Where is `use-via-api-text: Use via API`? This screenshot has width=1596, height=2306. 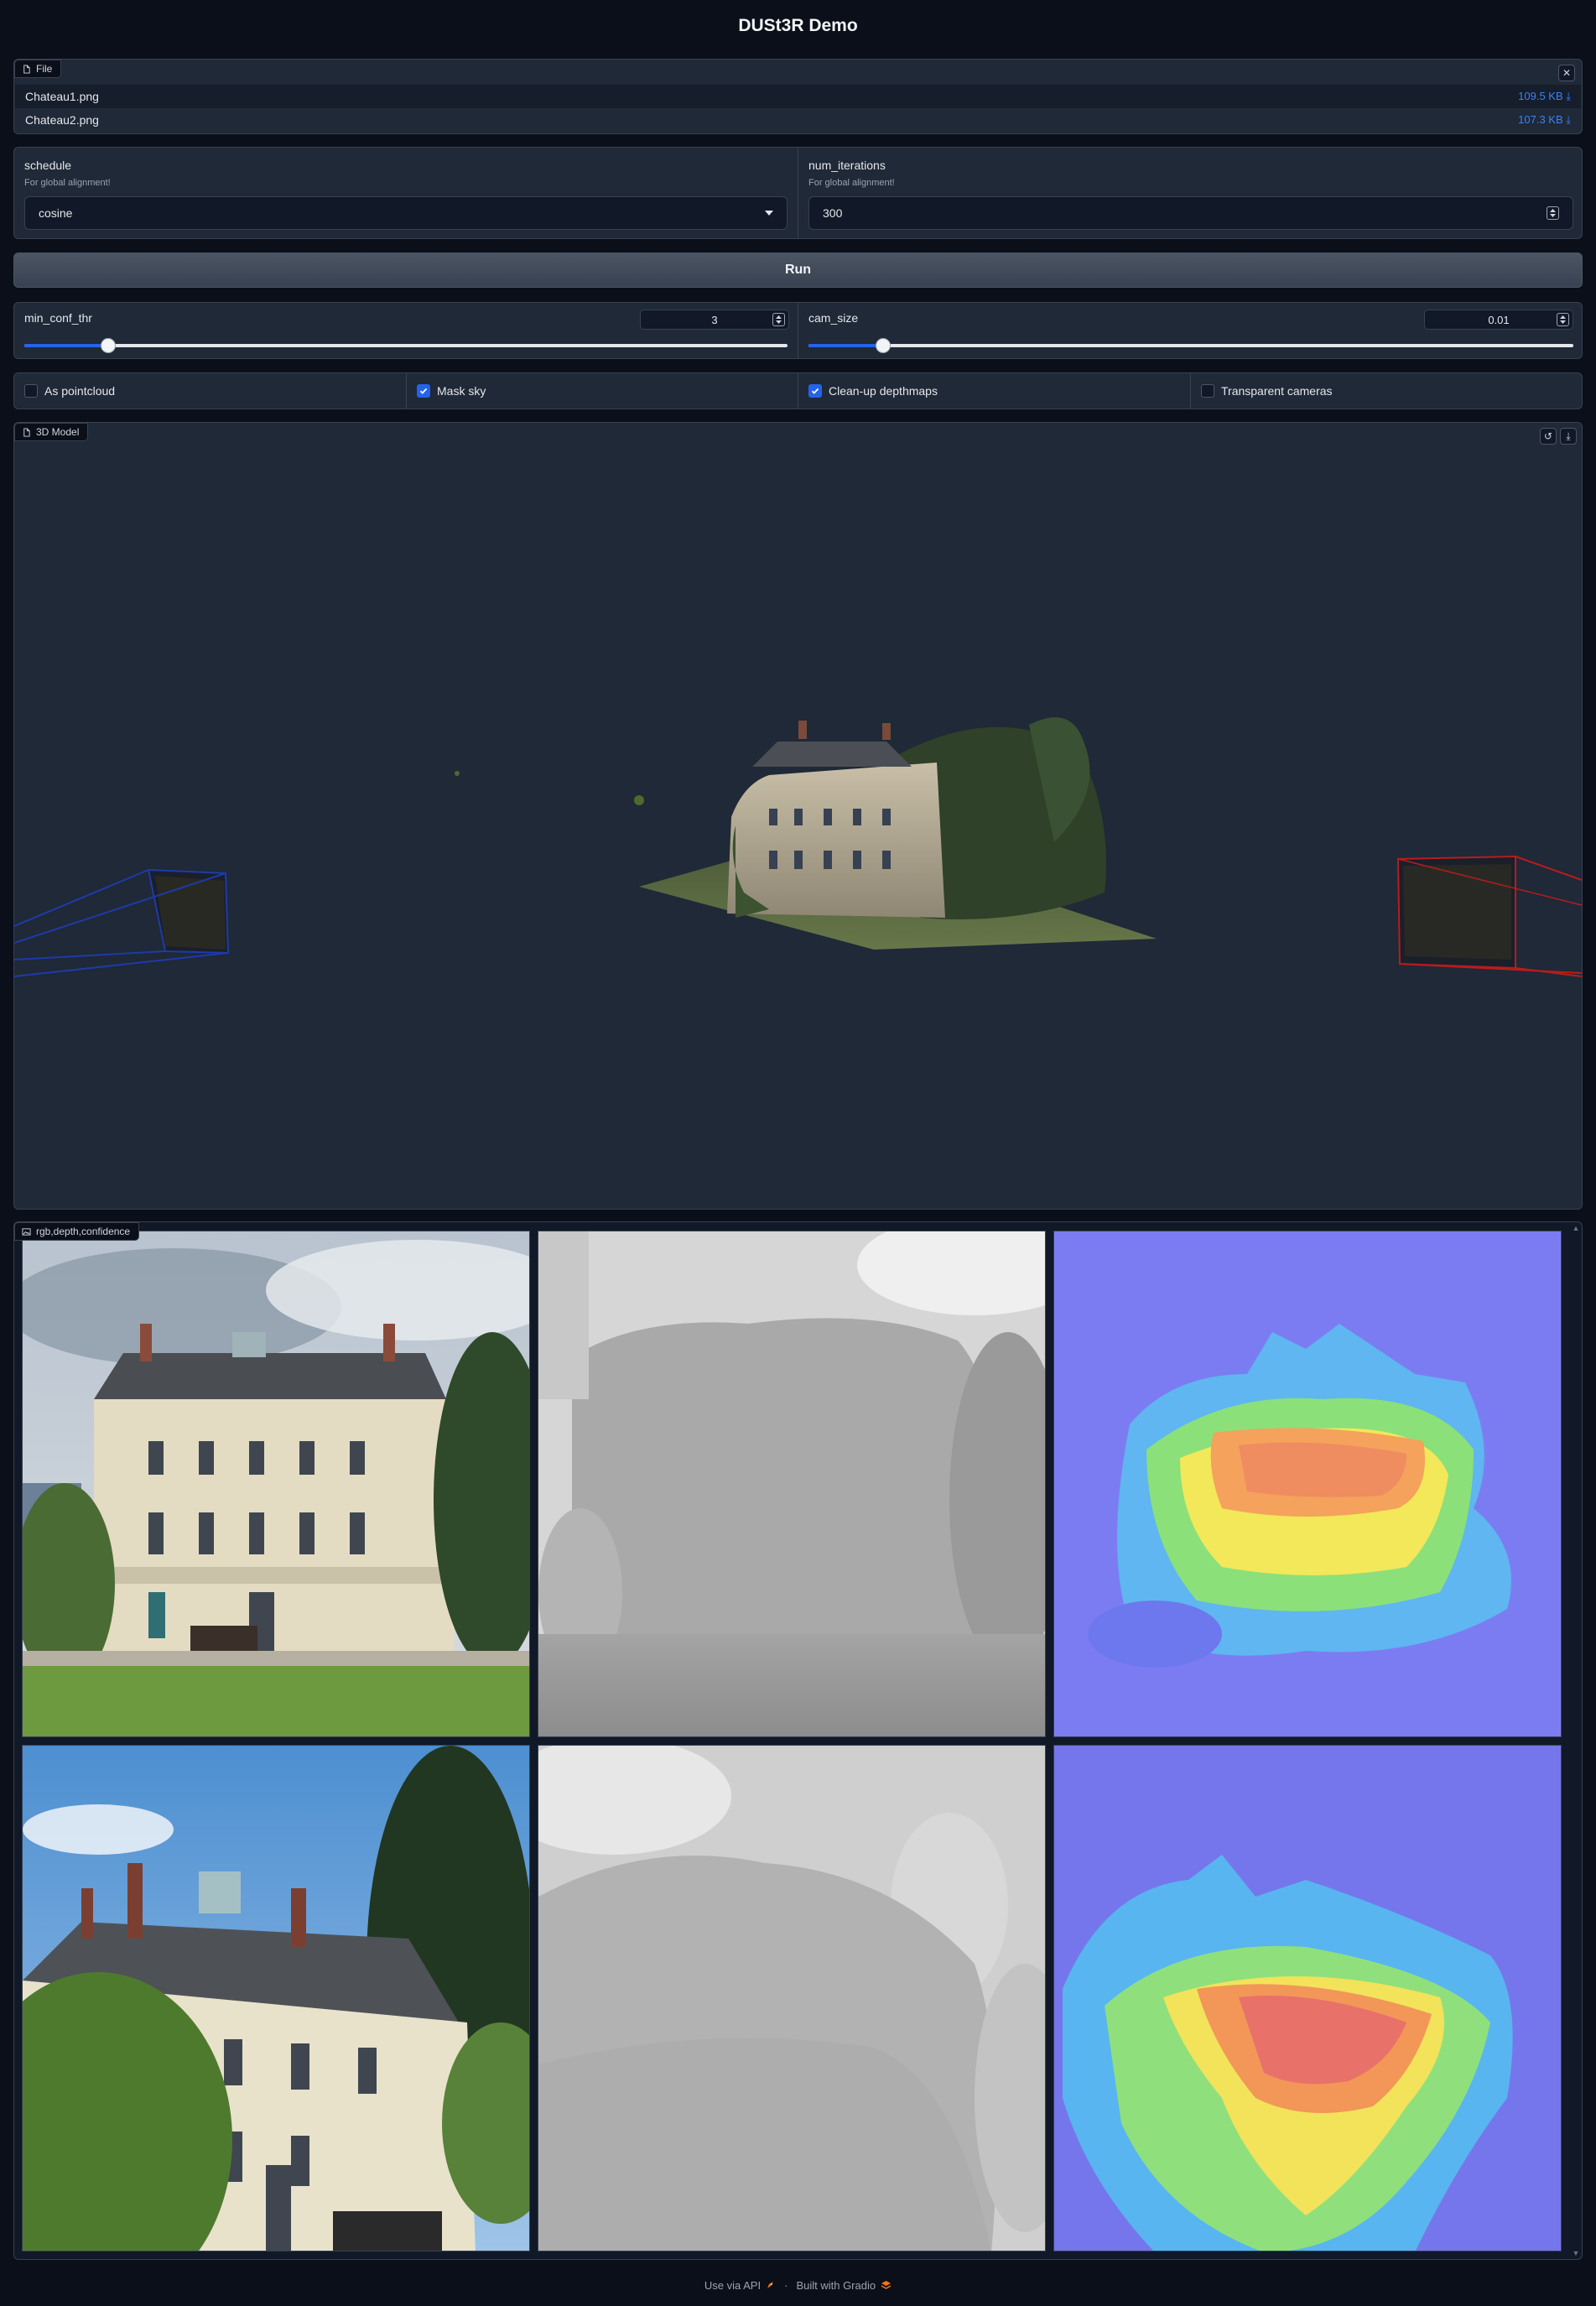
use-via-api-text: Use via API is located at coordinates (733, 2285).